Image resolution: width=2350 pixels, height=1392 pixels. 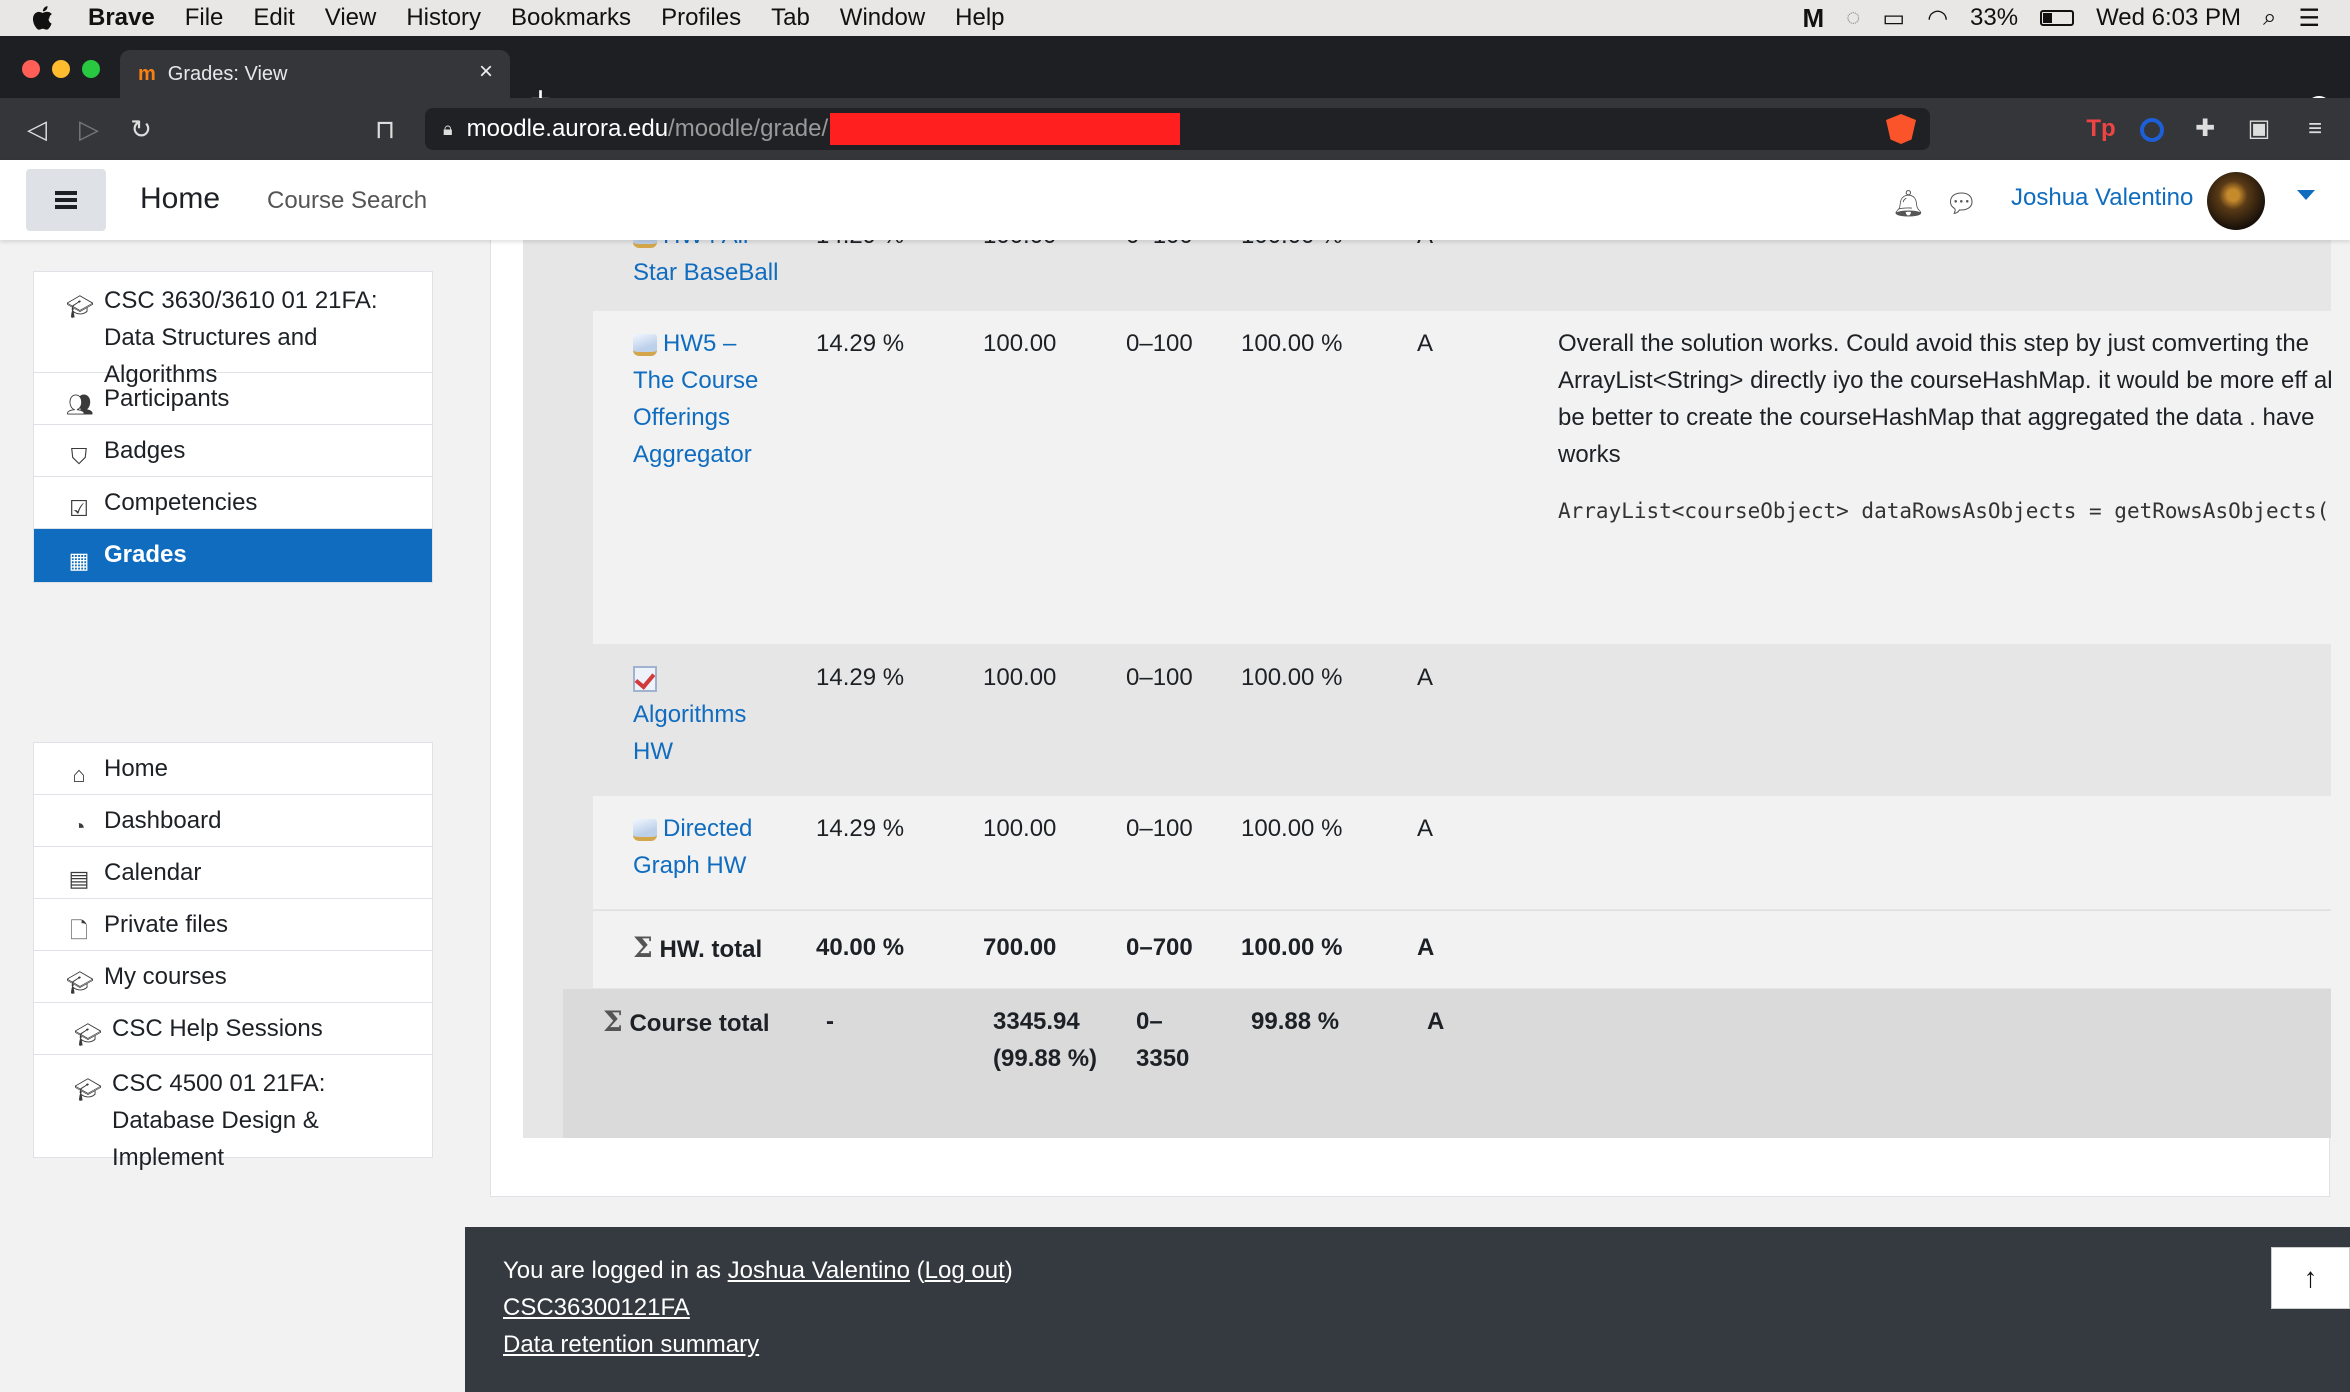 I want to click on reload-icon: ↻, so click(x=141, y=129).